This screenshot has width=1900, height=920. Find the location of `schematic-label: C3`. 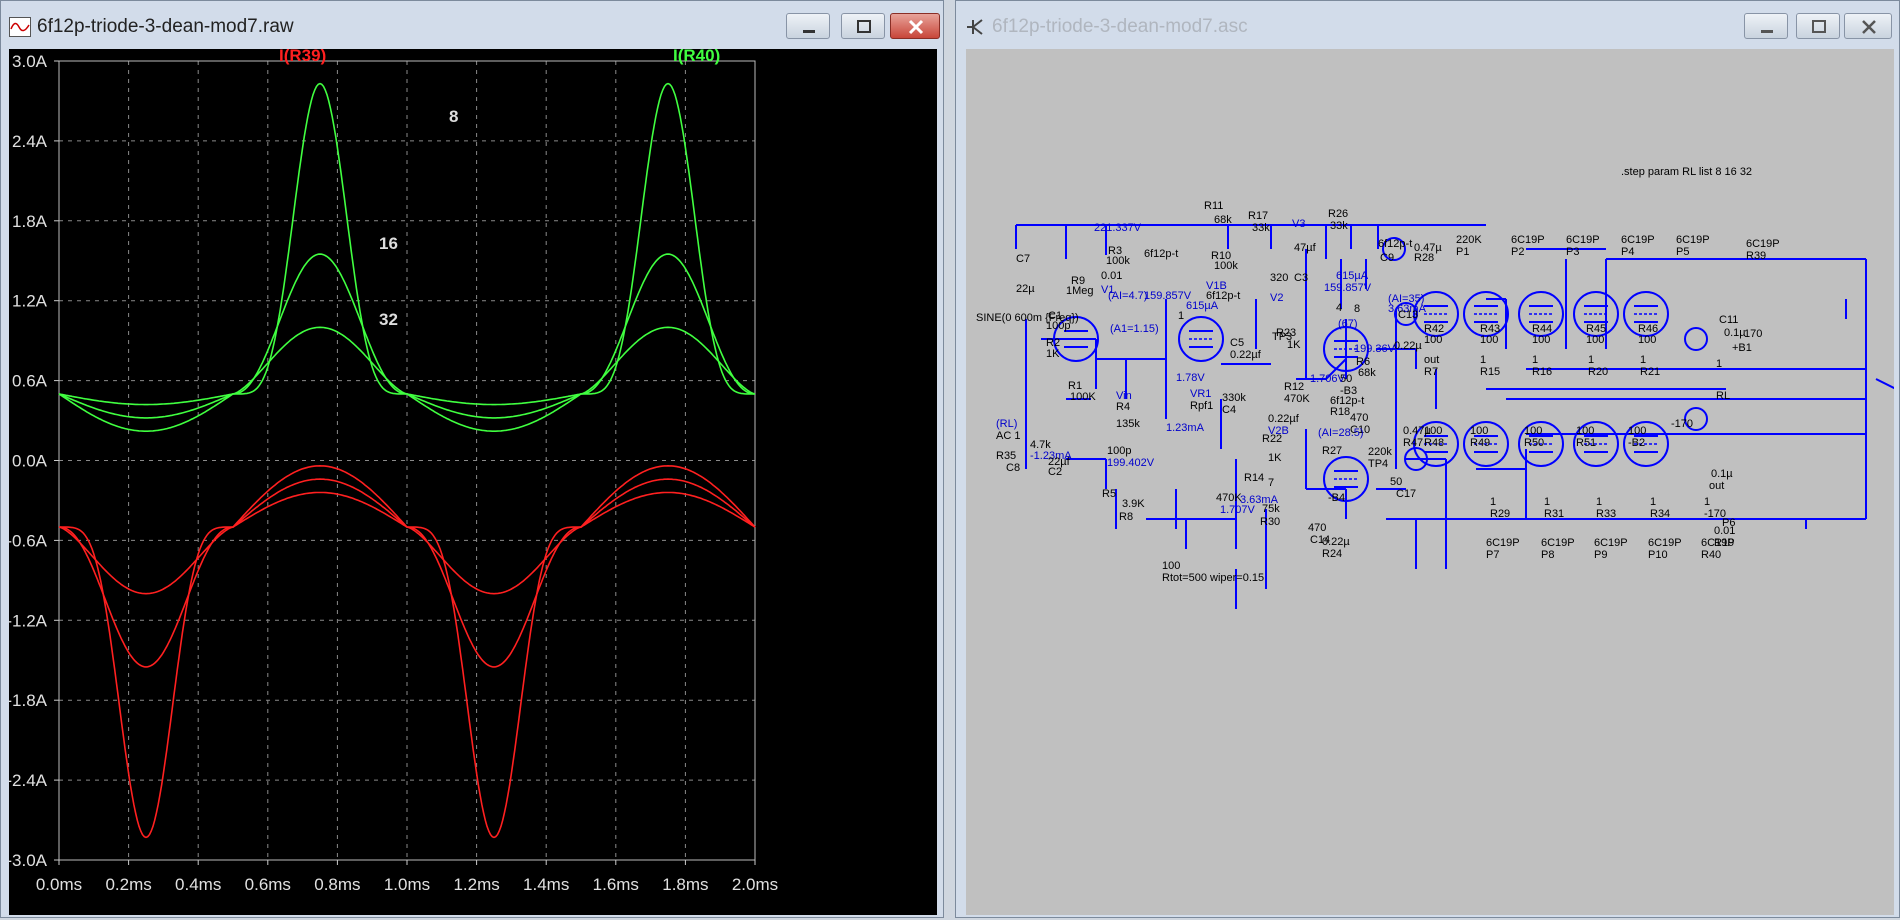

schematic-label: C3 is located at coordinates (1301, 278).